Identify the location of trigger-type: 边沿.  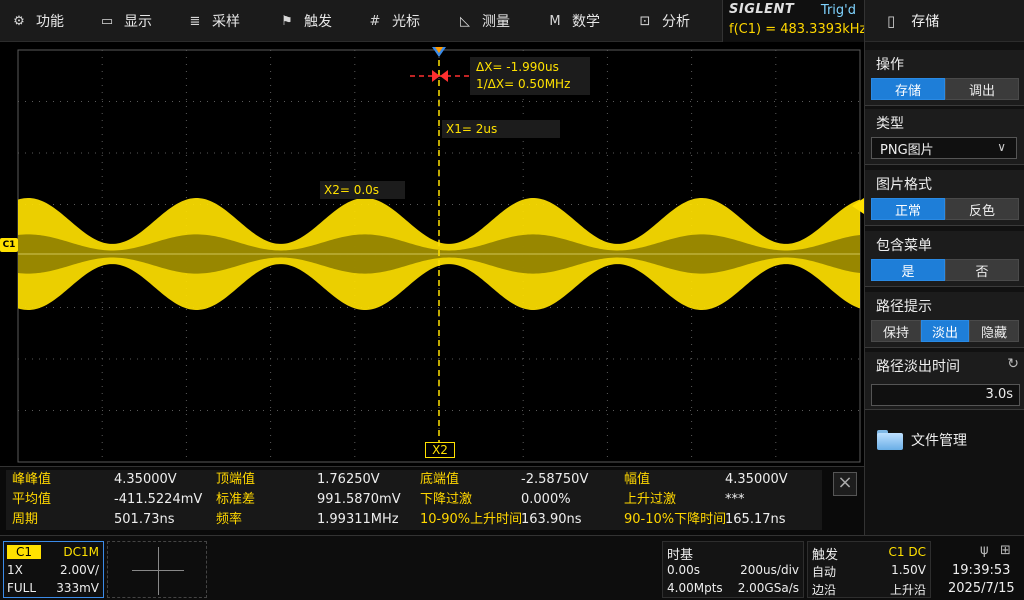
(824, 590).